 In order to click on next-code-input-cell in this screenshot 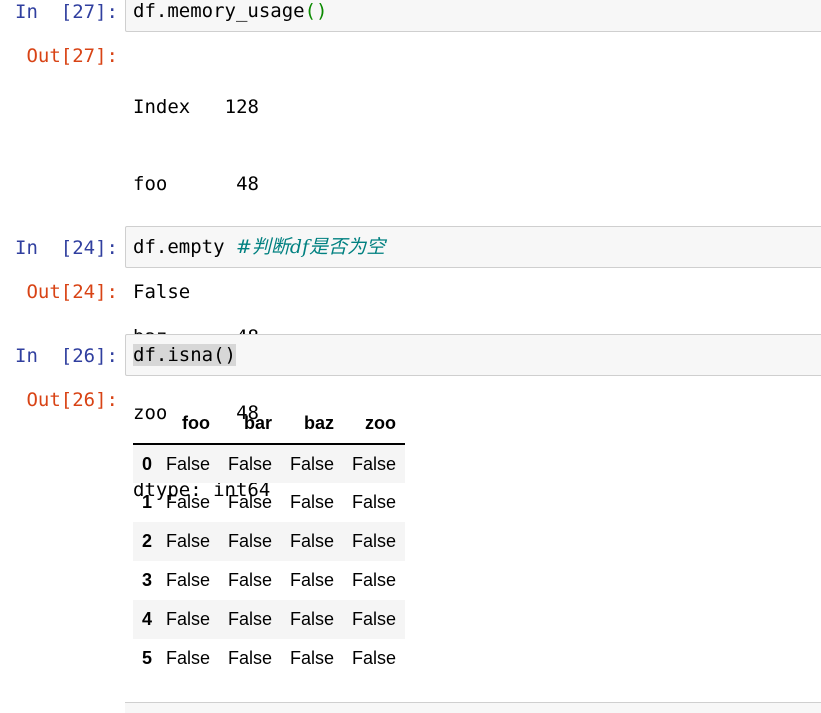, I will do `click(473, 707)`.